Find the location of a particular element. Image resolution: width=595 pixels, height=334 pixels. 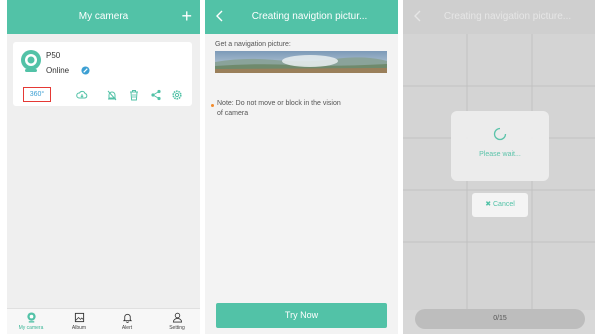

nav-alert: Alert is located at coordinates (127, 321).